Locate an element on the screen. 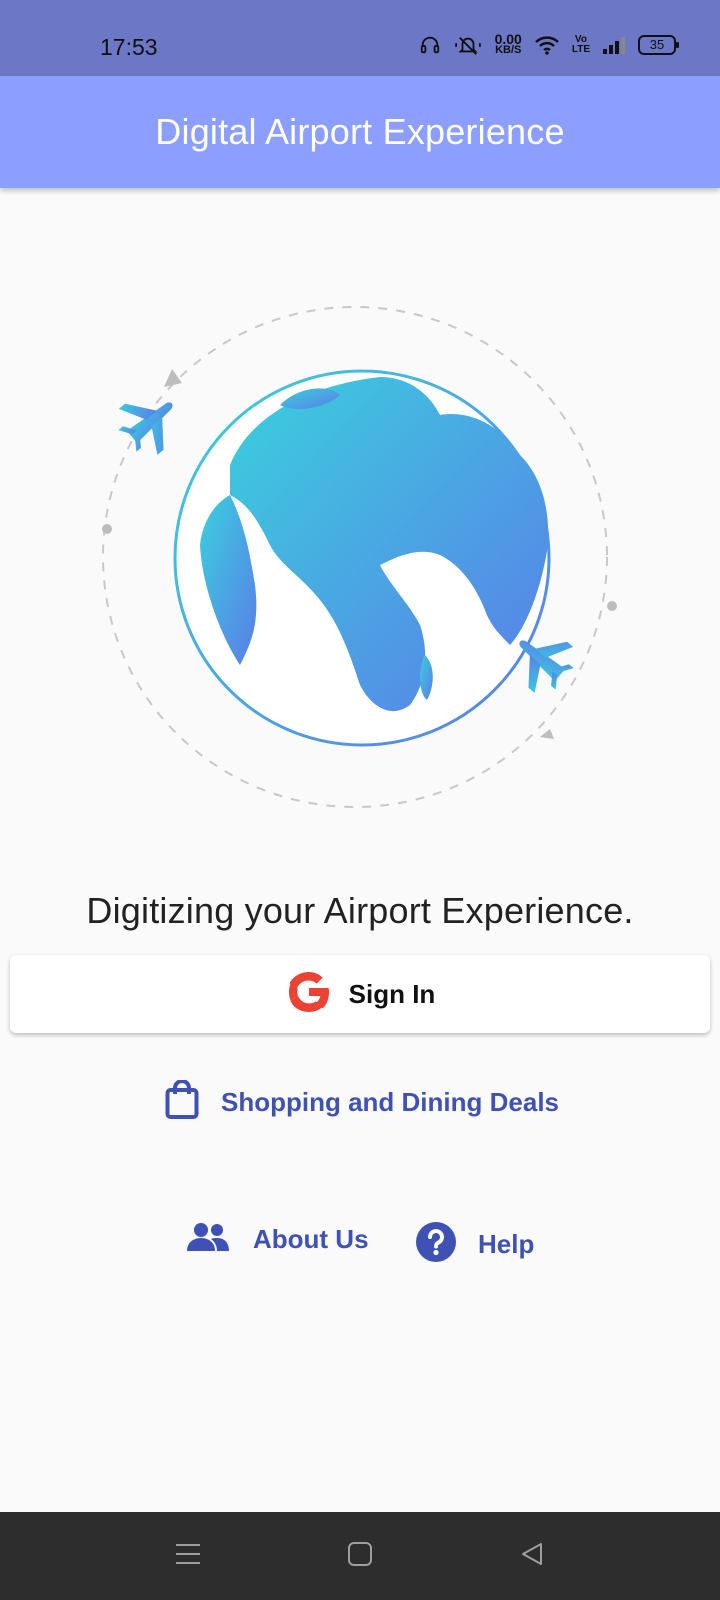 The height and width of the screenshot is (1600, 720). home-button is located at coordinates (360, 1556).